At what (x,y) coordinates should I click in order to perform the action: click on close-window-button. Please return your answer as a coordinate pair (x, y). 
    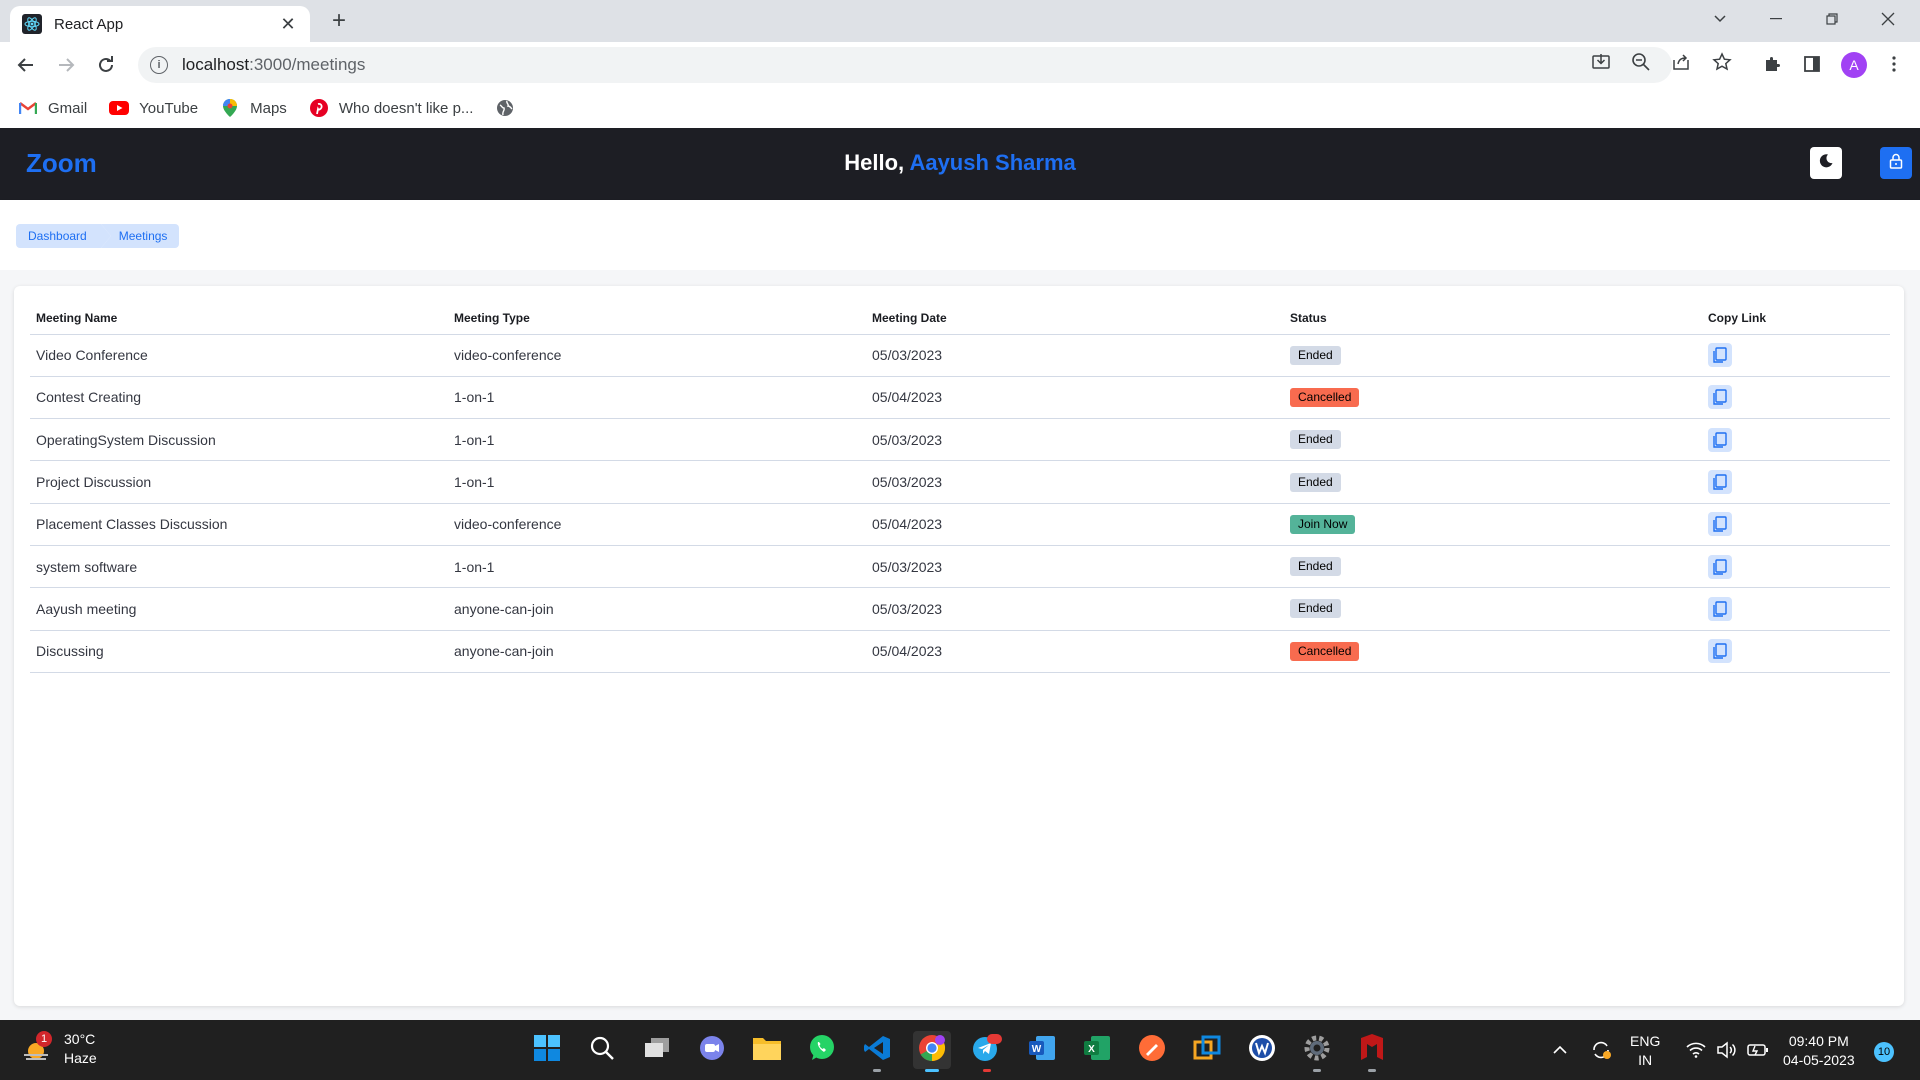
    Looking at the image, I should click on (1888, 19).